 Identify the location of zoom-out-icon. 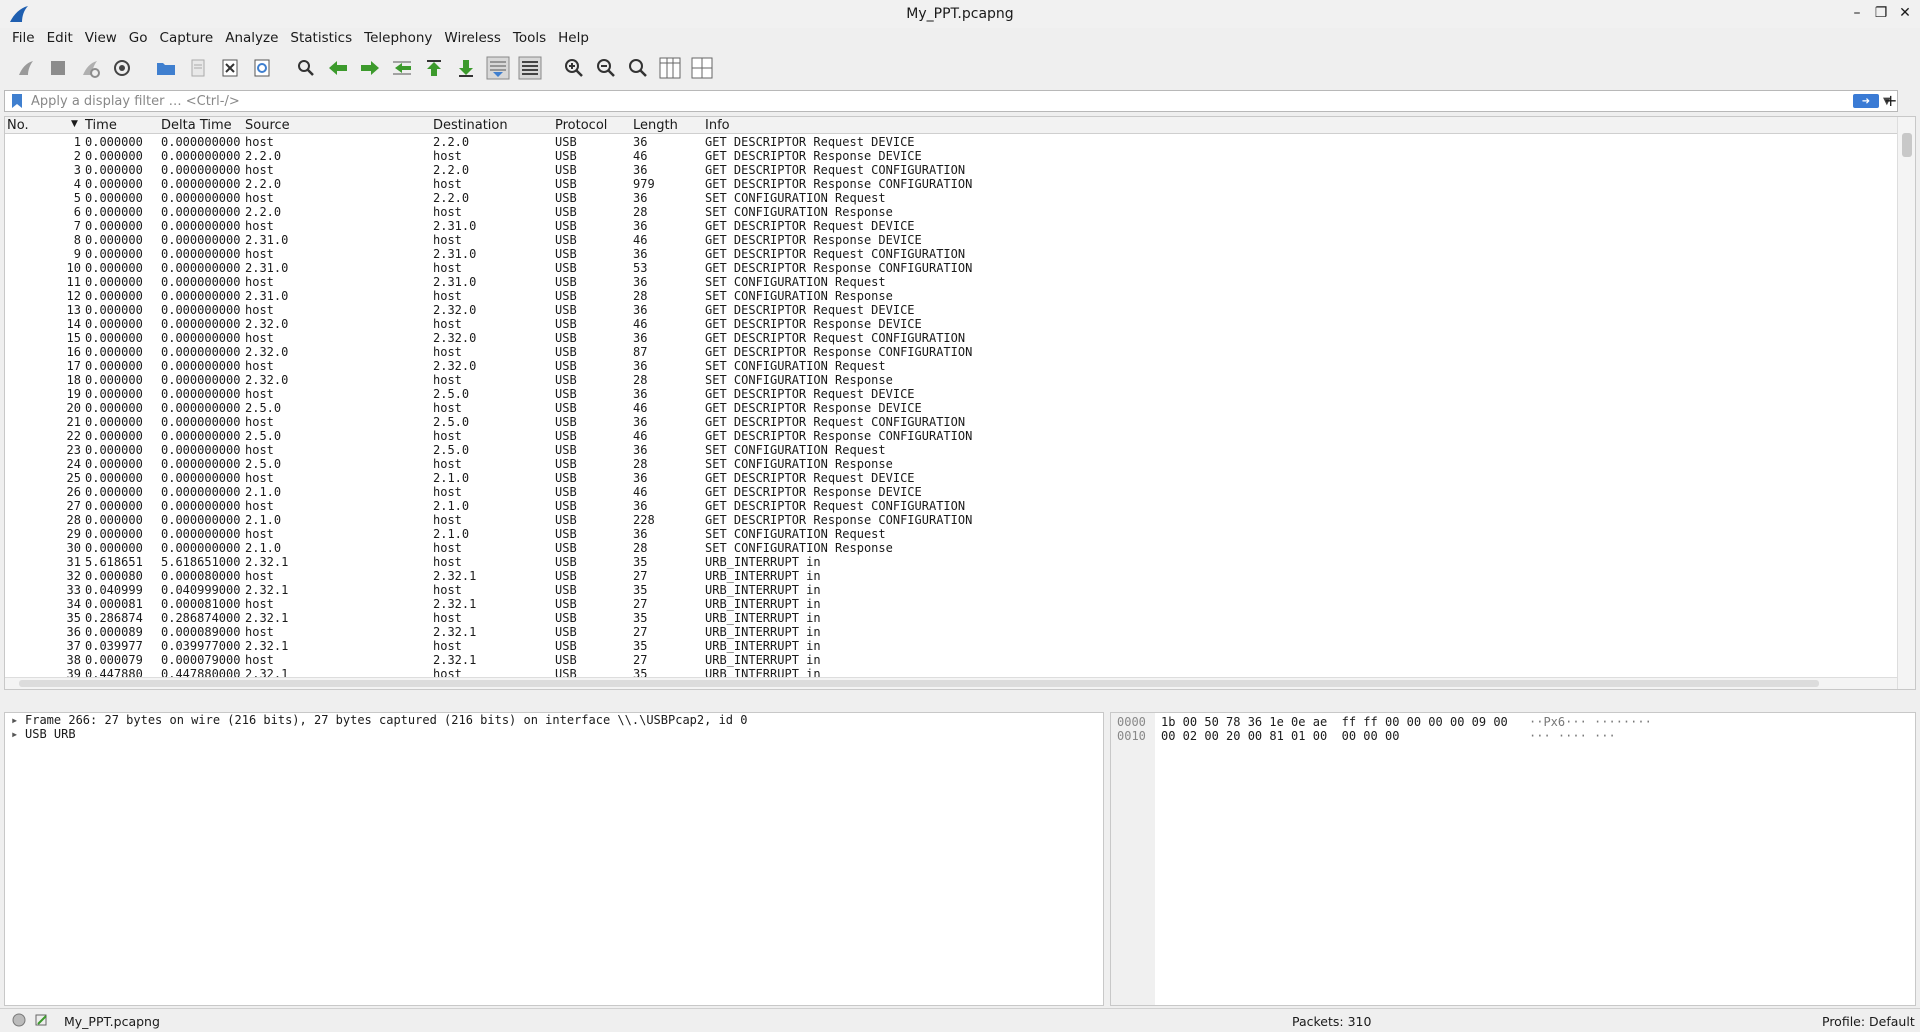
(606, 68).